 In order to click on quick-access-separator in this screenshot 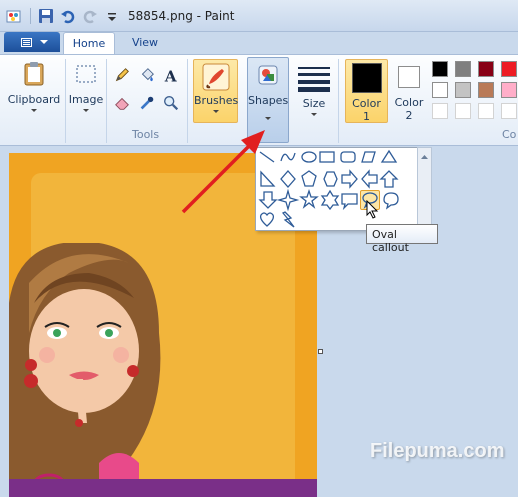, I will do `click(30, 16)`.